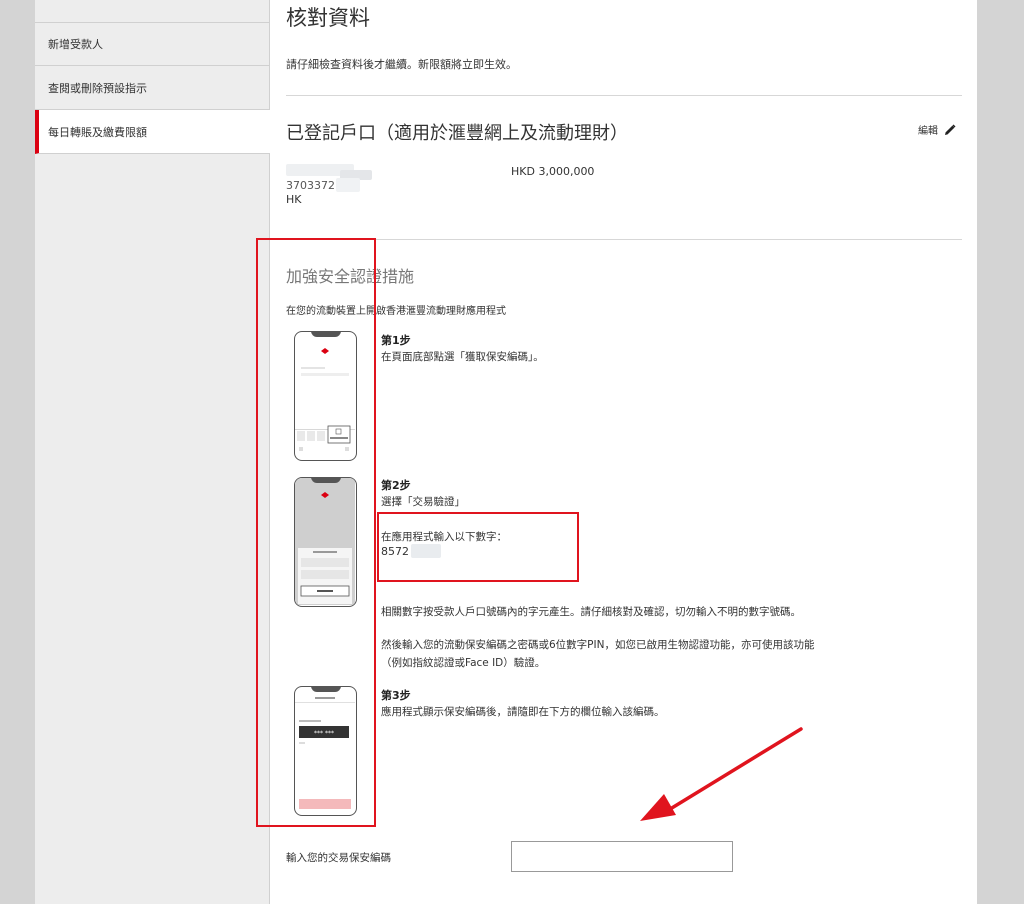 This screenshot has width=1024, height=904. Describe the element at coordinates (328, 18) in the screenshot. I see `page-title: 核對資料` at that location.